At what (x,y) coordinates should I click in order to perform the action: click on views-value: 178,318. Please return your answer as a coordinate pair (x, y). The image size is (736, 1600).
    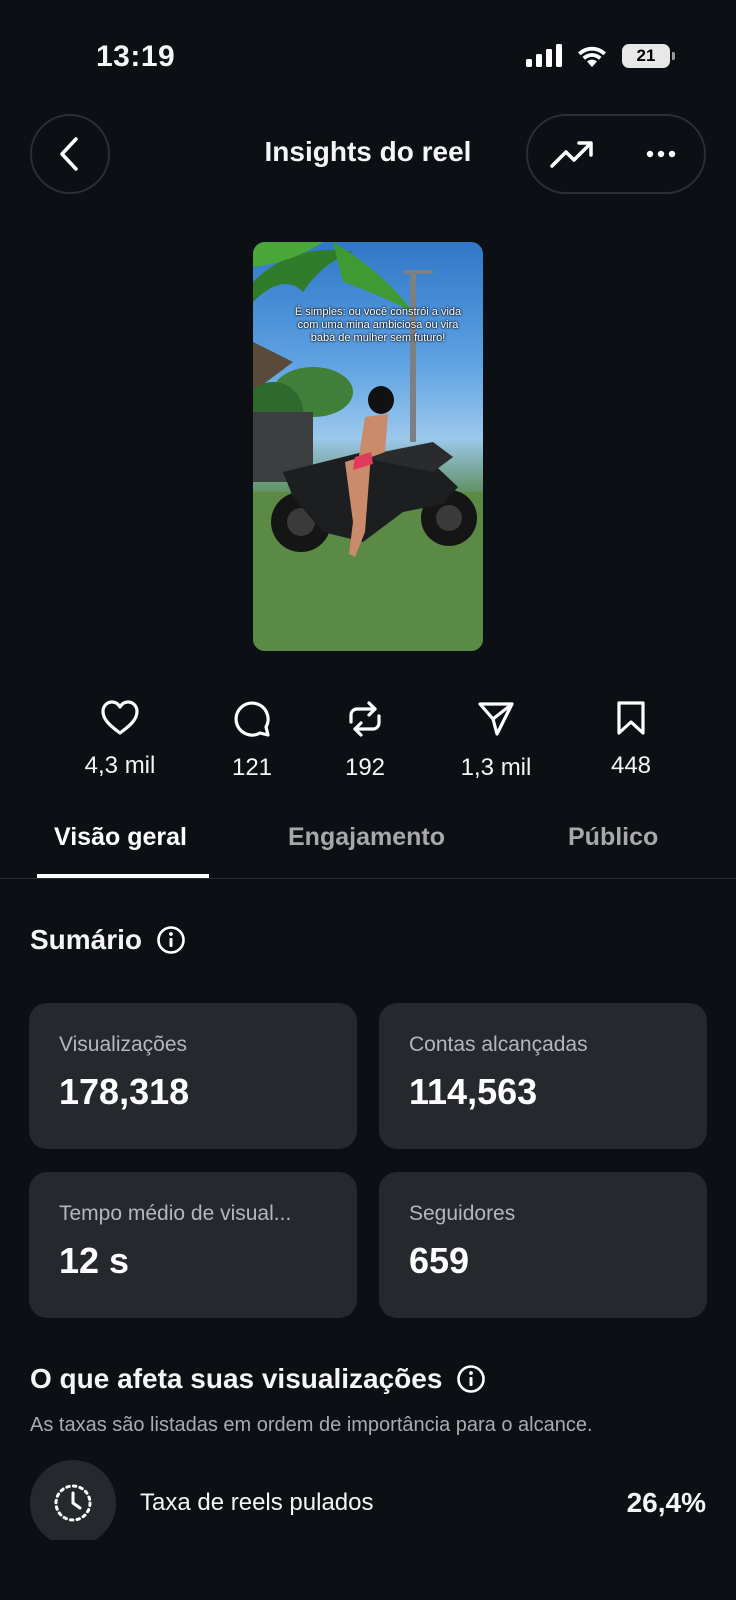
    Looking at the image, I should click on (124, 1091).